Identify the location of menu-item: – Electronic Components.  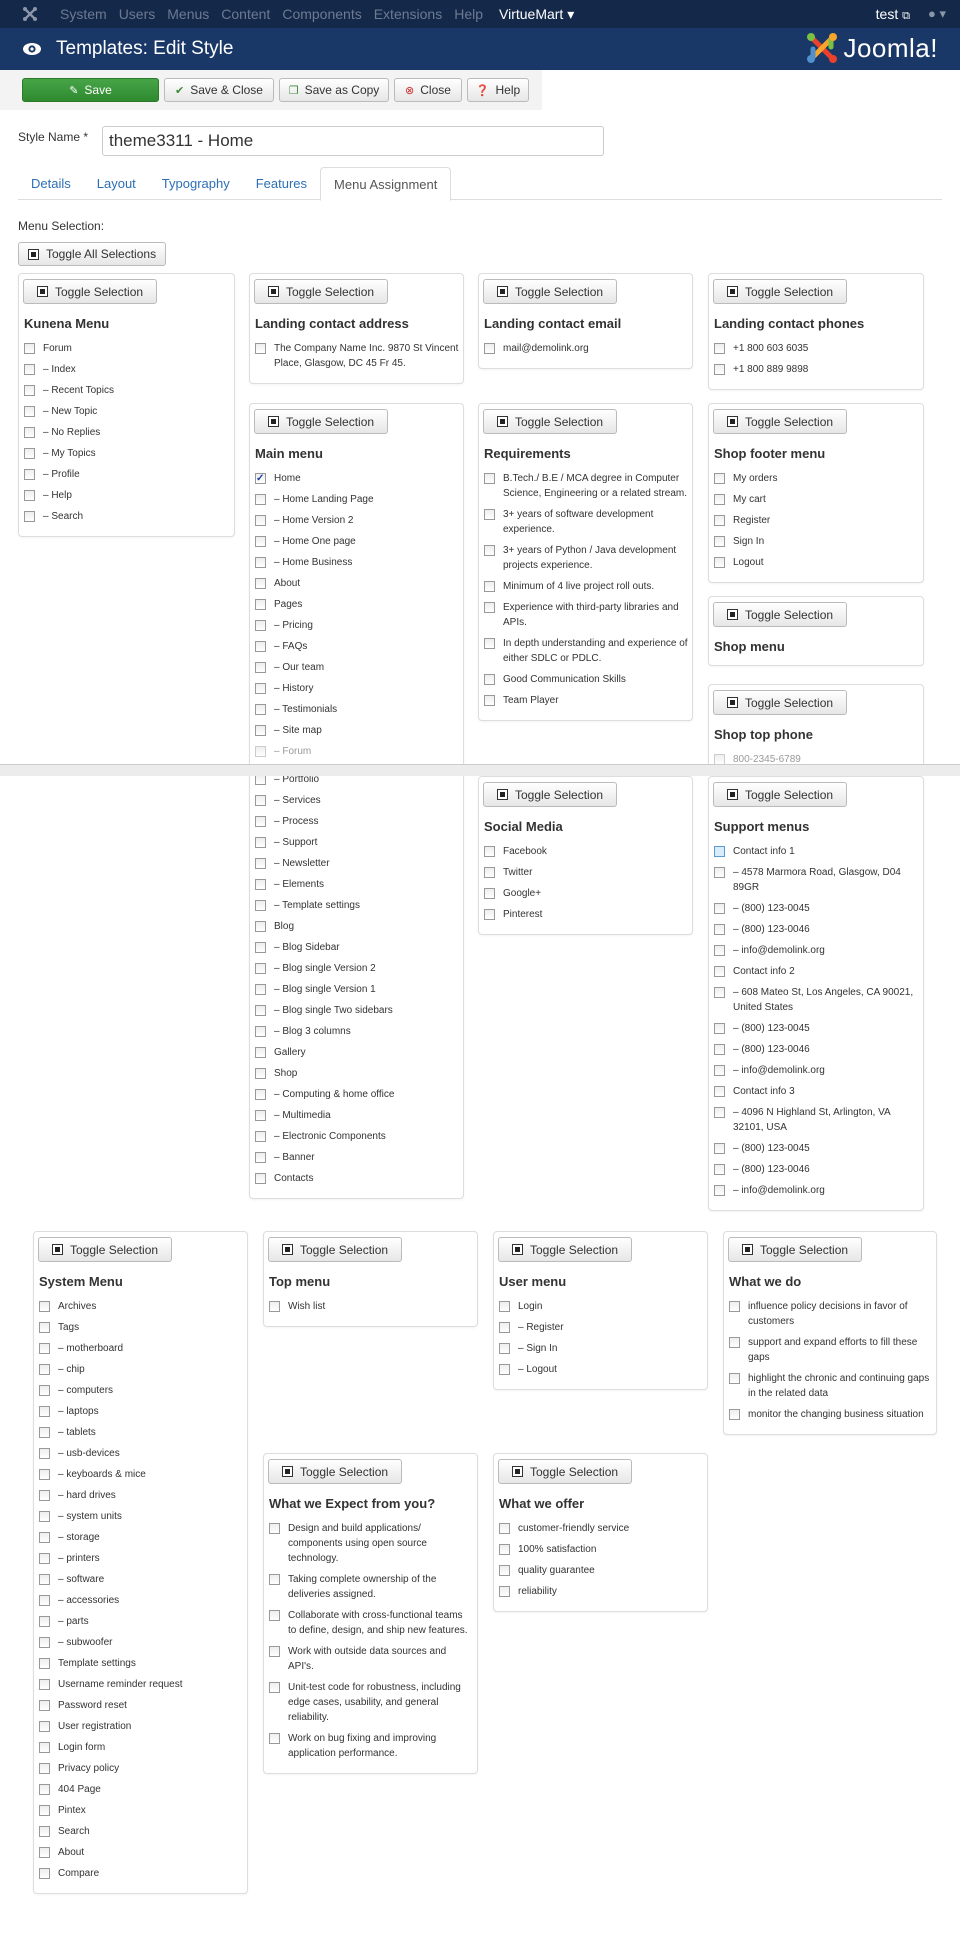
(356, 1136).